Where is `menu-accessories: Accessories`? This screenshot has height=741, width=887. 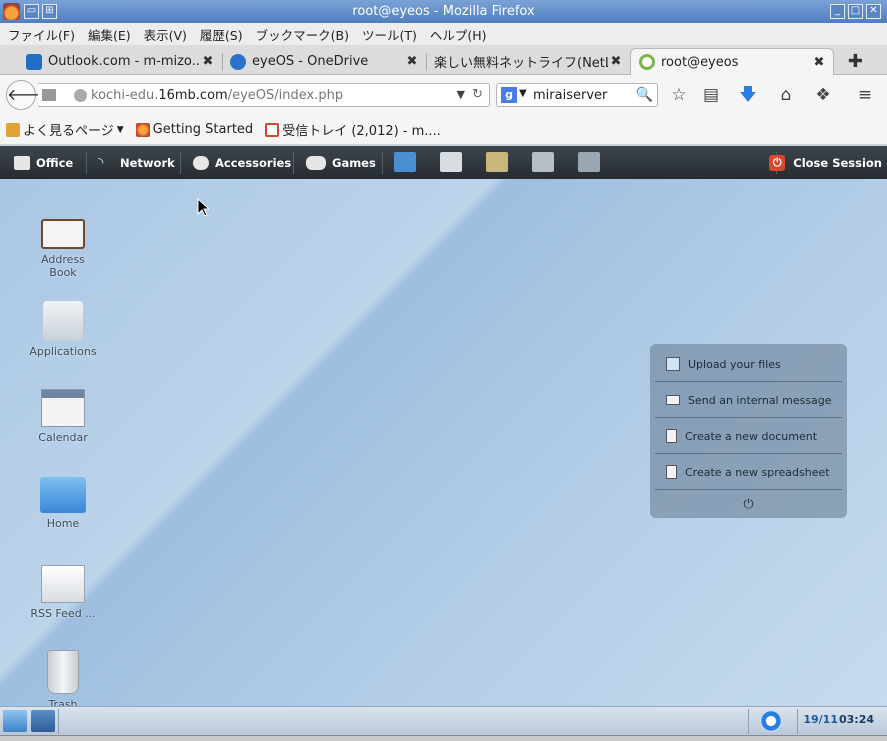
menu-accessories: Accessories is located at coordinates (242, 162).